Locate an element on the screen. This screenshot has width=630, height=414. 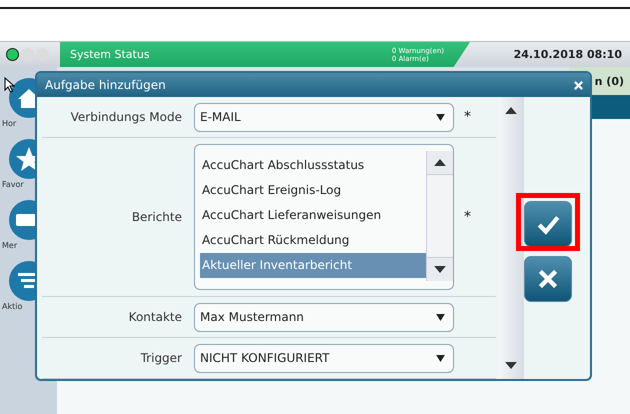
list-option: AccuChart Abschlussstatus is located at coordinates (313, 165).